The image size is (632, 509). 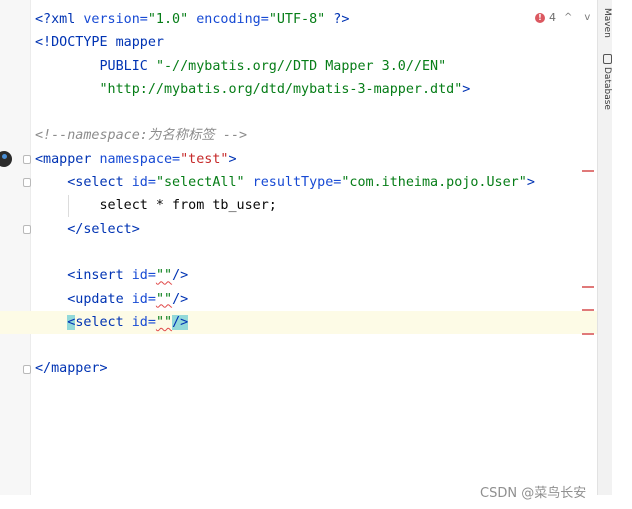 I want to click on code-token: <update, so click(x=83, y=299).